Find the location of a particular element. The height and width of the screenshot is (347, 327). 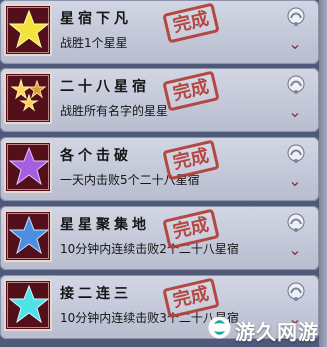

watermark-text: 游久网游 is located at coordinates (277, 332).